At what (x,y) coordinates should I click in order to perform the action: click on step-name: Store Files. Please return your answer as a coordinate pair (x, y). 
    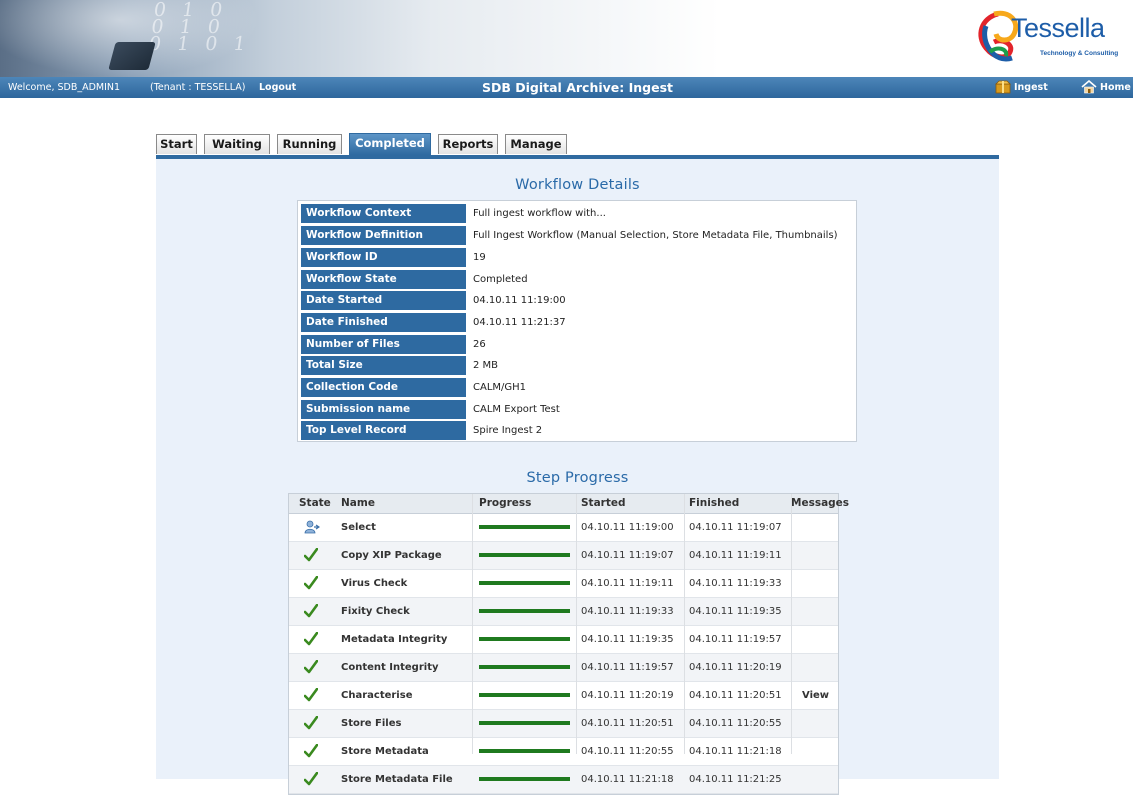
    Looking at the image, I should click on (371, 723).